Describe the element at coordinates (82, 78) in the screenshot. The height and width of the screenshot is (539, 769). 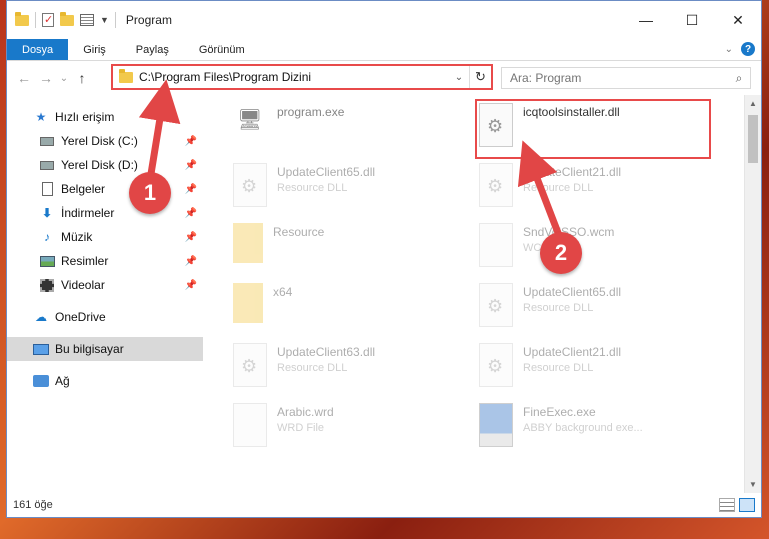
I see `up-arrow-icon: ↑` at that location.